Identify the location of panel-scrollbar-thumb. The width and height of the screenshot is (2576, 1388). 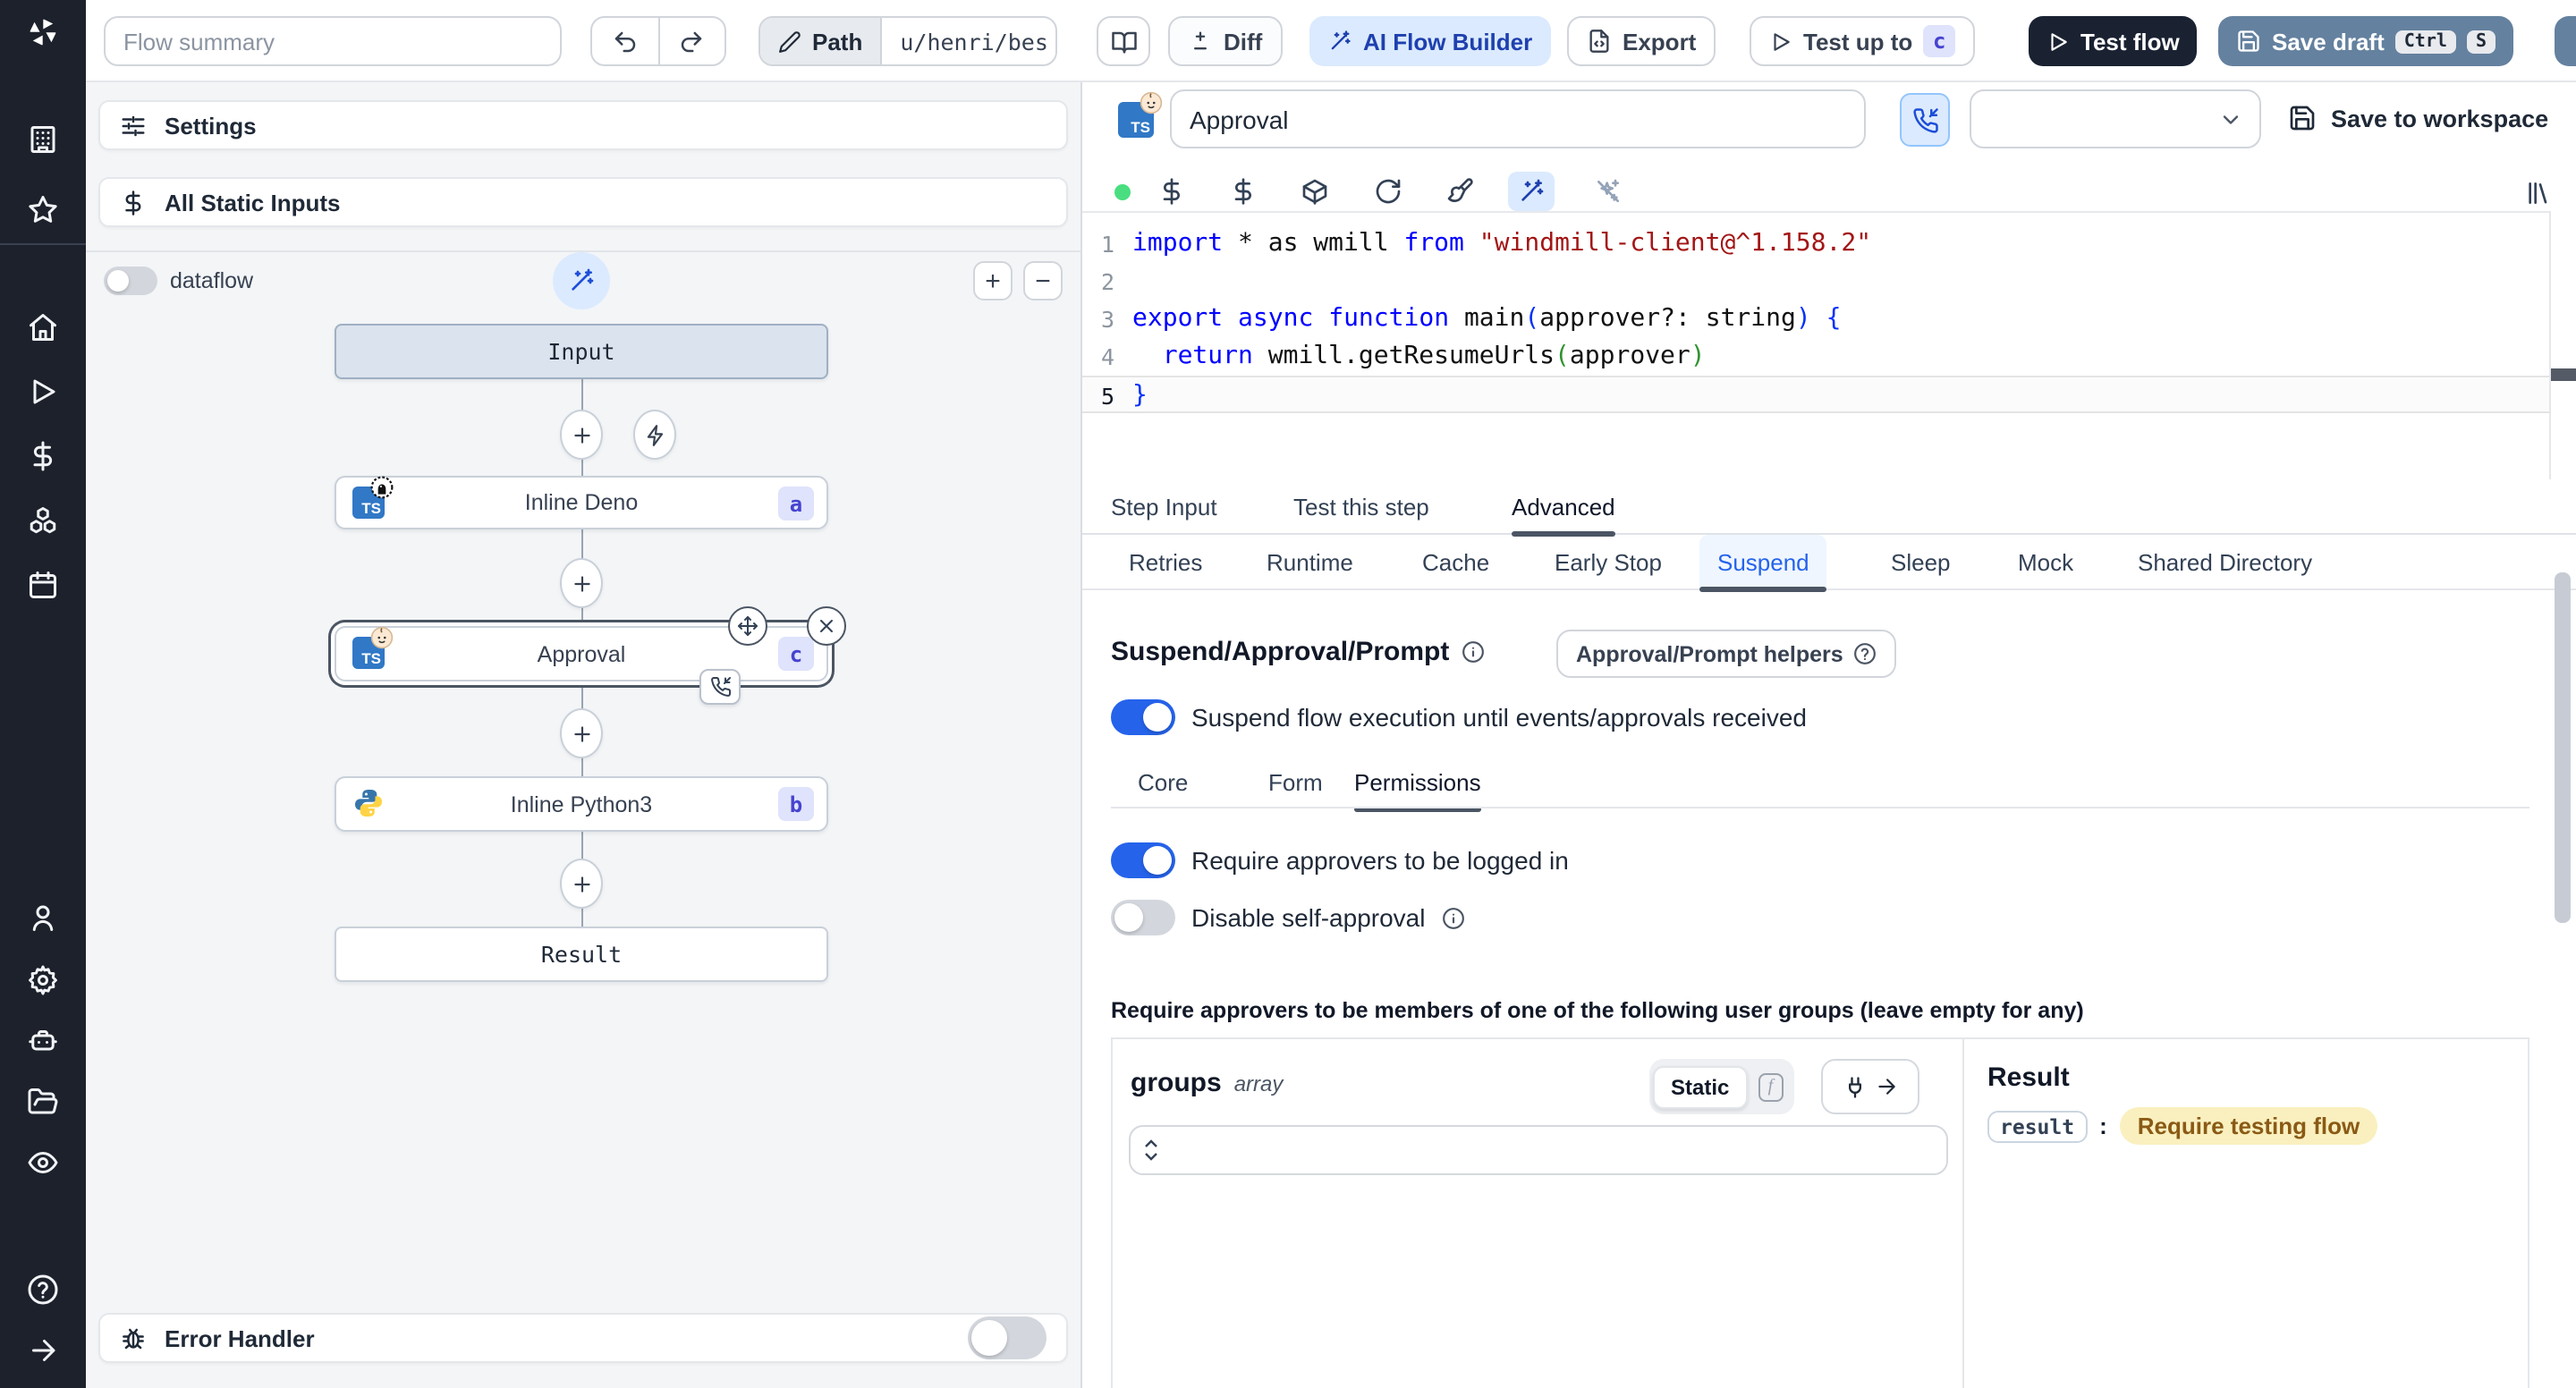
(2563, 748).